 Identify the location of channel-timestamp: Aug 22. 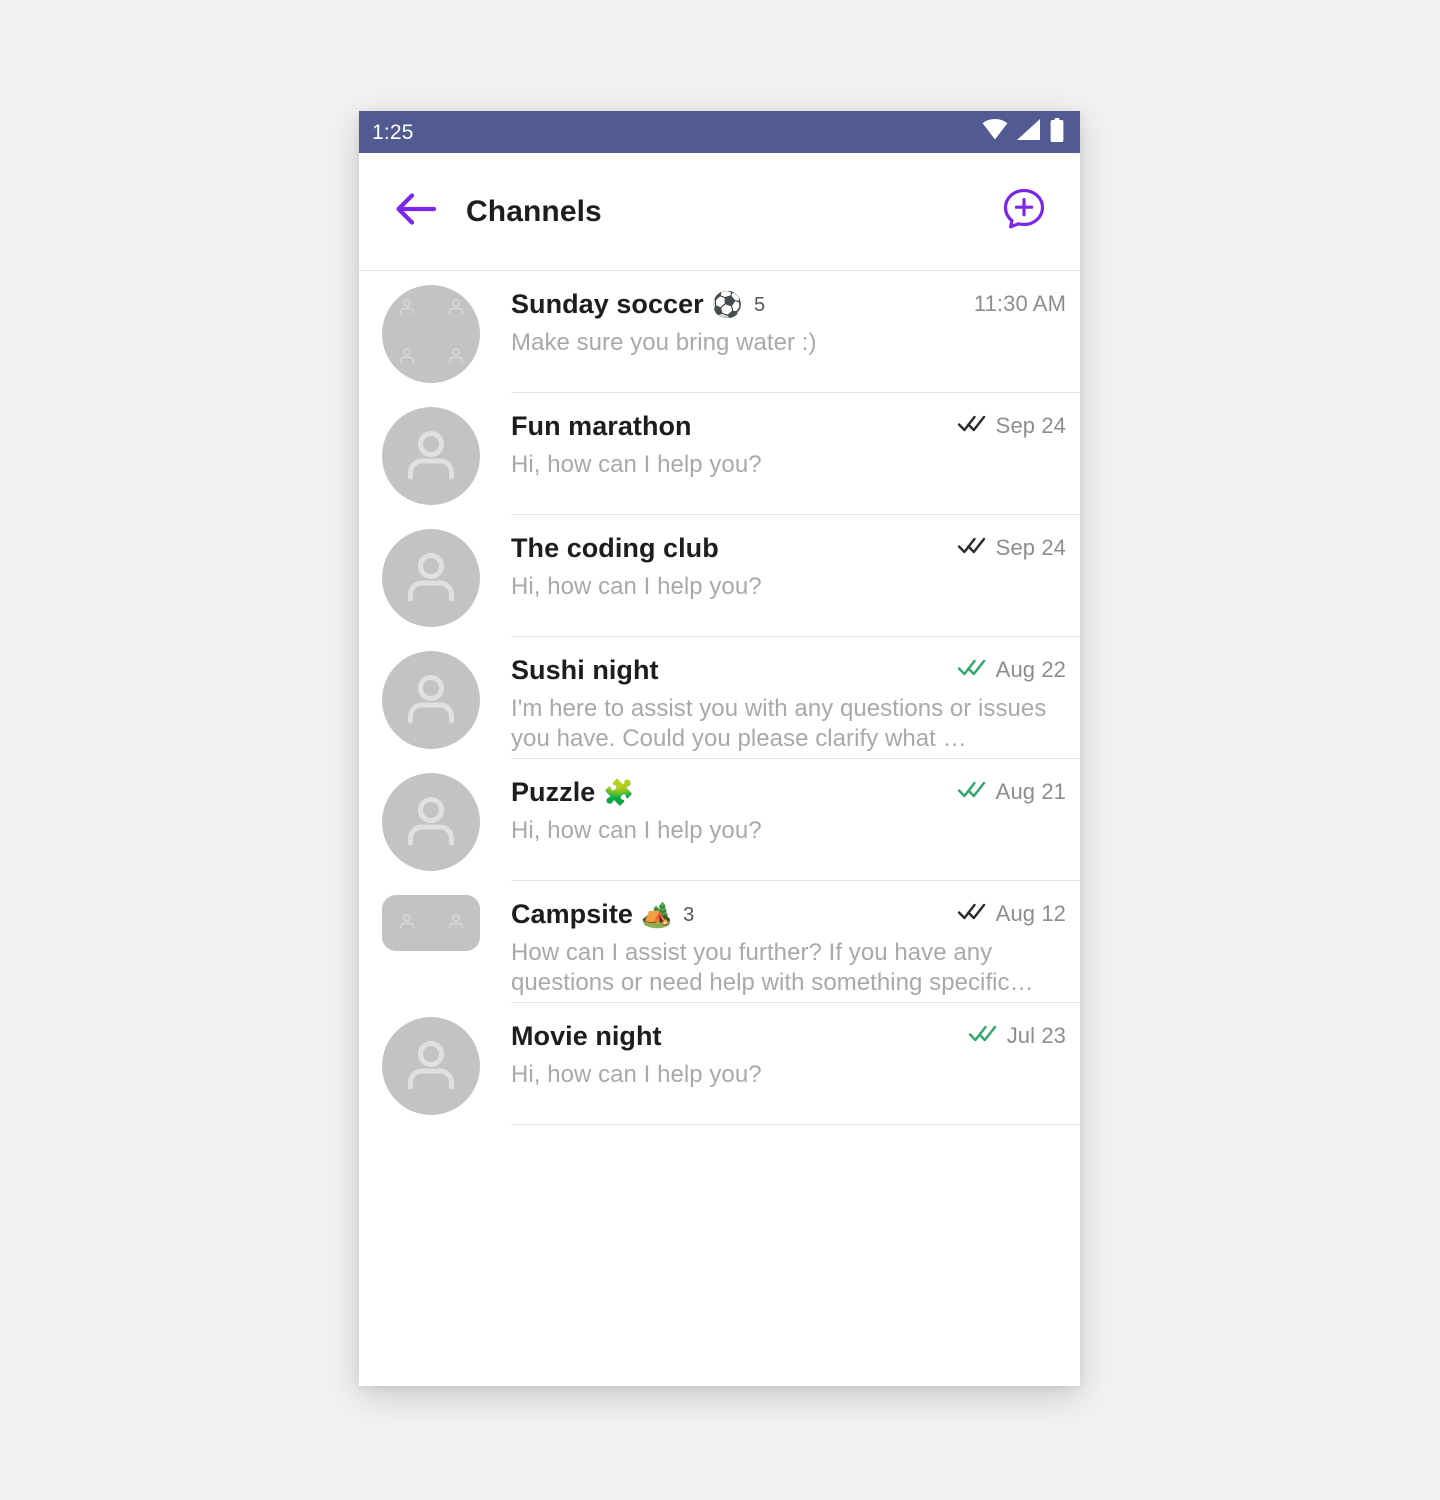
(1030, 669).